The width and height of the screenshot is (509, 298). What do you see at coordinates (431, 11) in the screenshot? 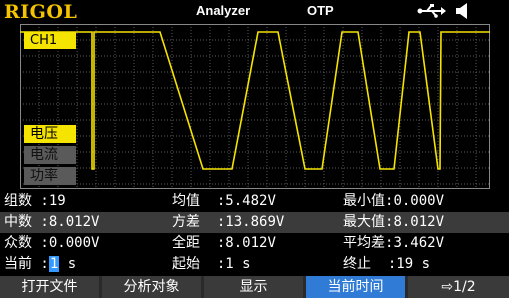
I see `usb-icon` at bounding box center [431, 11].